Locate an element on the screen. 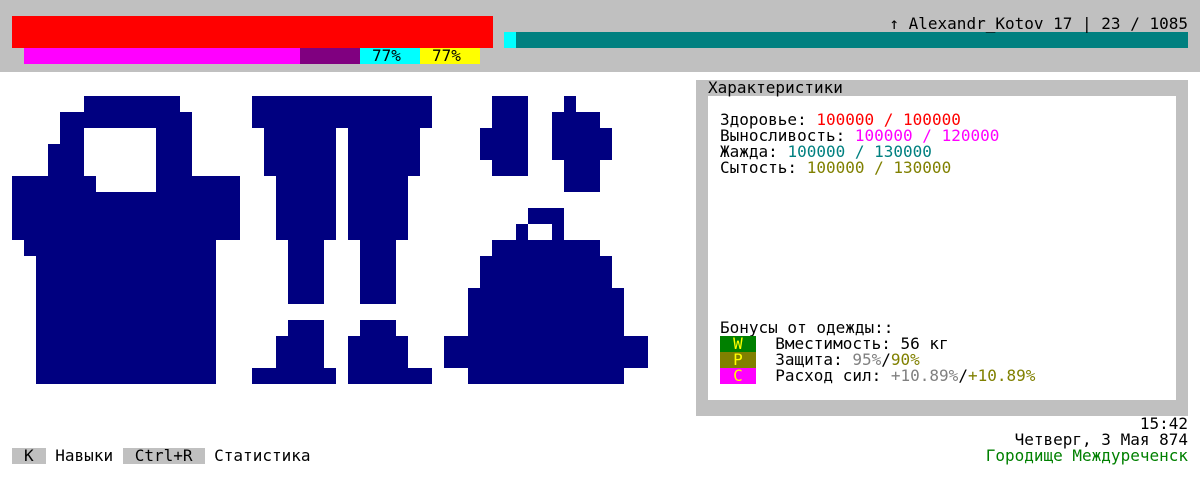 Image resolution: width=1200 pixels, height=480 pixels. skills-hotkey-label: Навыки is located at coordinates (84, 455).